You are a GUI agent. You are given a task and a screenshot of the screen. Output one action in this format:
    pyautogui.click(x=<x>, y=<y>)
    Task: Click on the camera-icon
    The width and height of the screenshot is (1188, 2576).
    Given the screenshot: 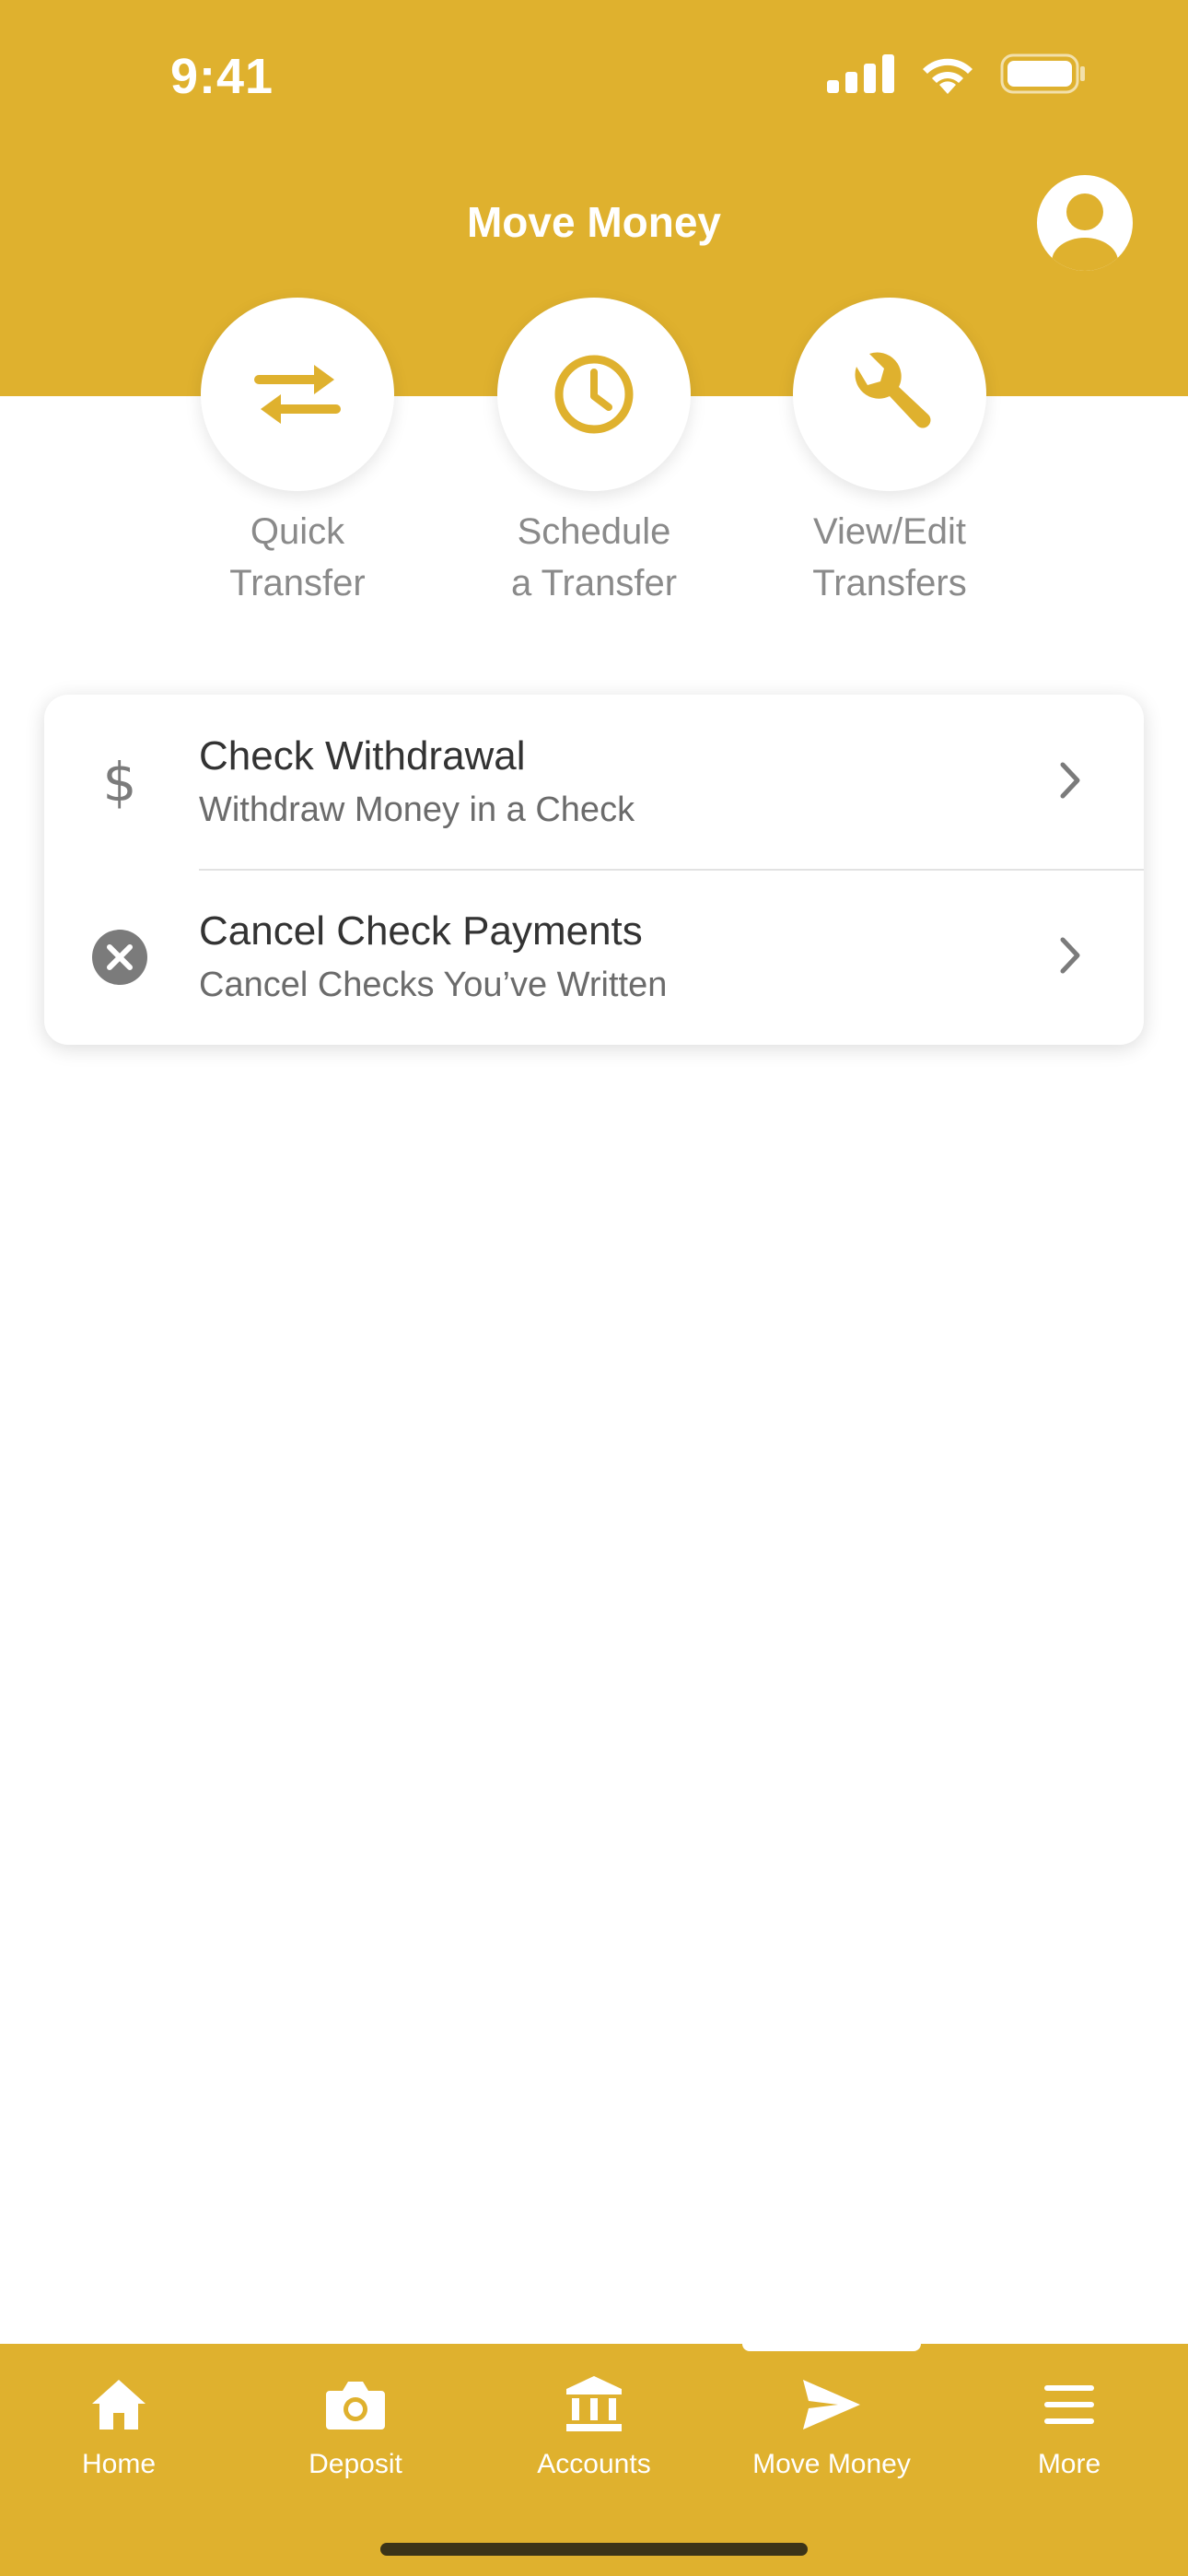 What is the action you would take?
    pyautogui.click(x=355, y=2406)
    